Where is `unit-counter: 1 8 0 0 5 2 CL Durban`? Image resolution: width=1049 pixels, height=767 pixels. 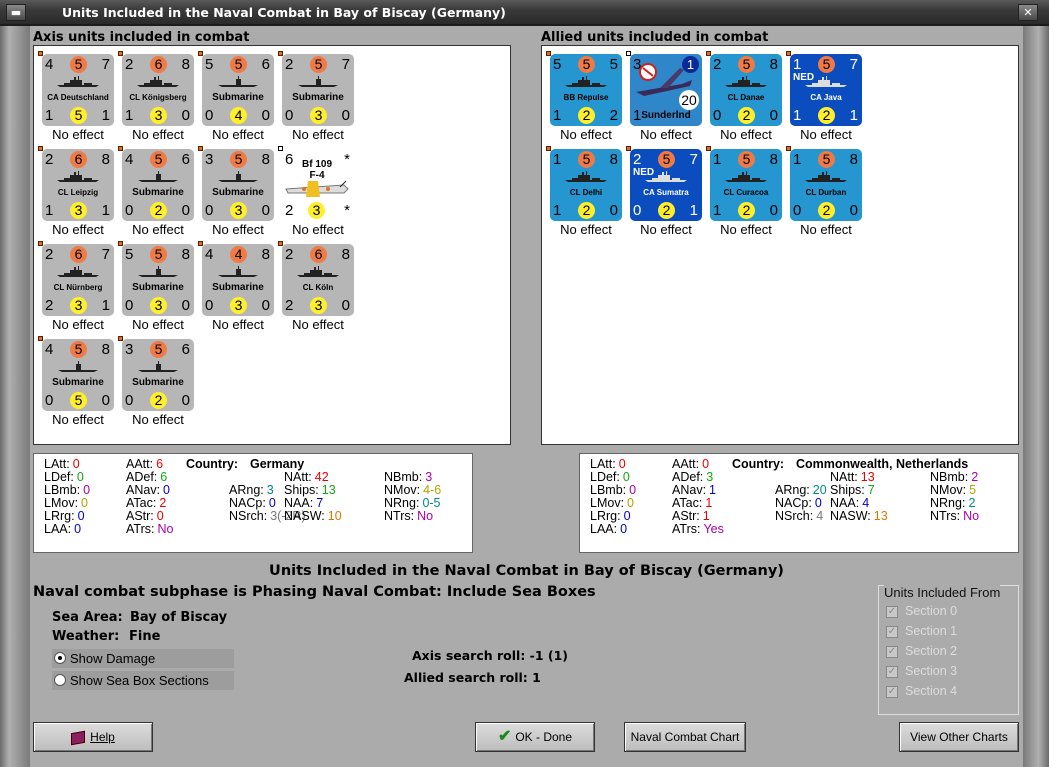 unit-counter: 1 8 0 0 5 2 CL Durban is located at coordinates (826, 185).